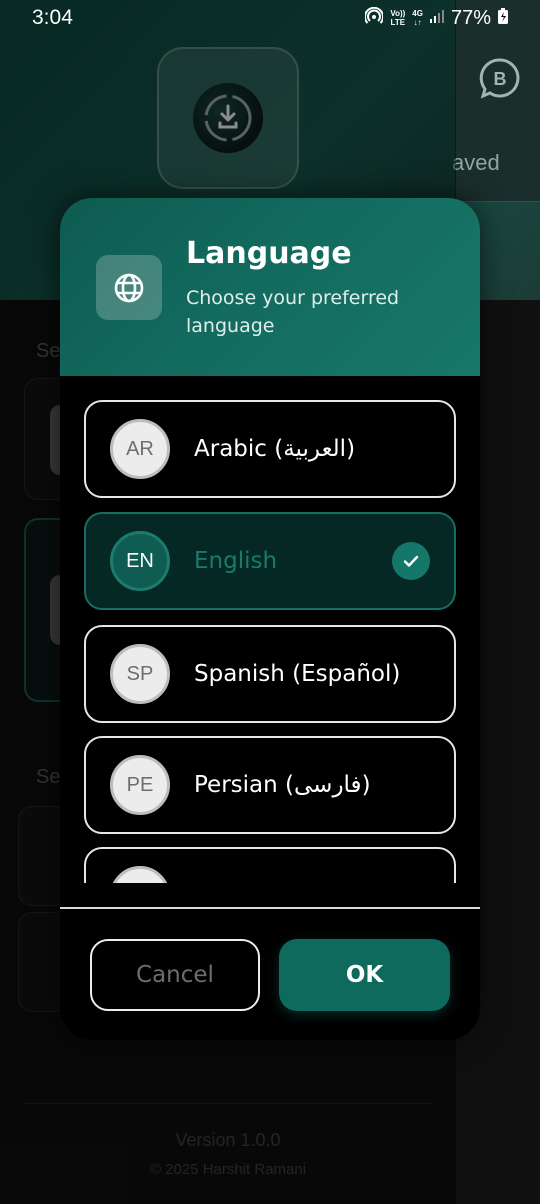 The height and width of the screenshot is (1204, 540). I want to click on language-code-badge: PE, so click(140, 785).